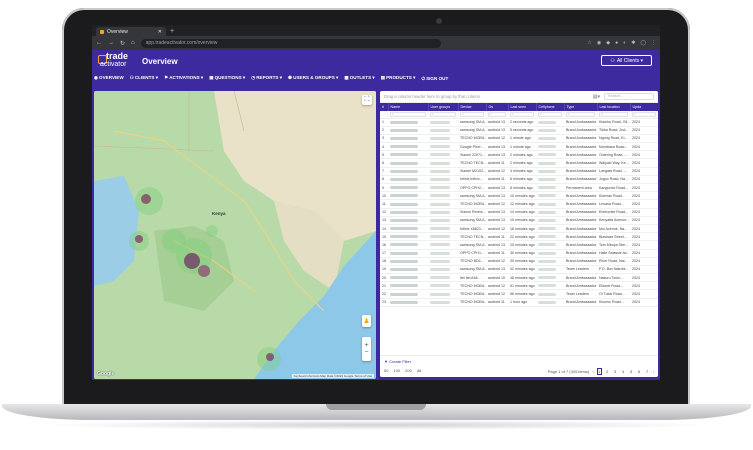 This screenshot has width=753, height=450. Describe the element at coordinates (99, 43) in the screenshot. I see `back-icon: ←` at that location.